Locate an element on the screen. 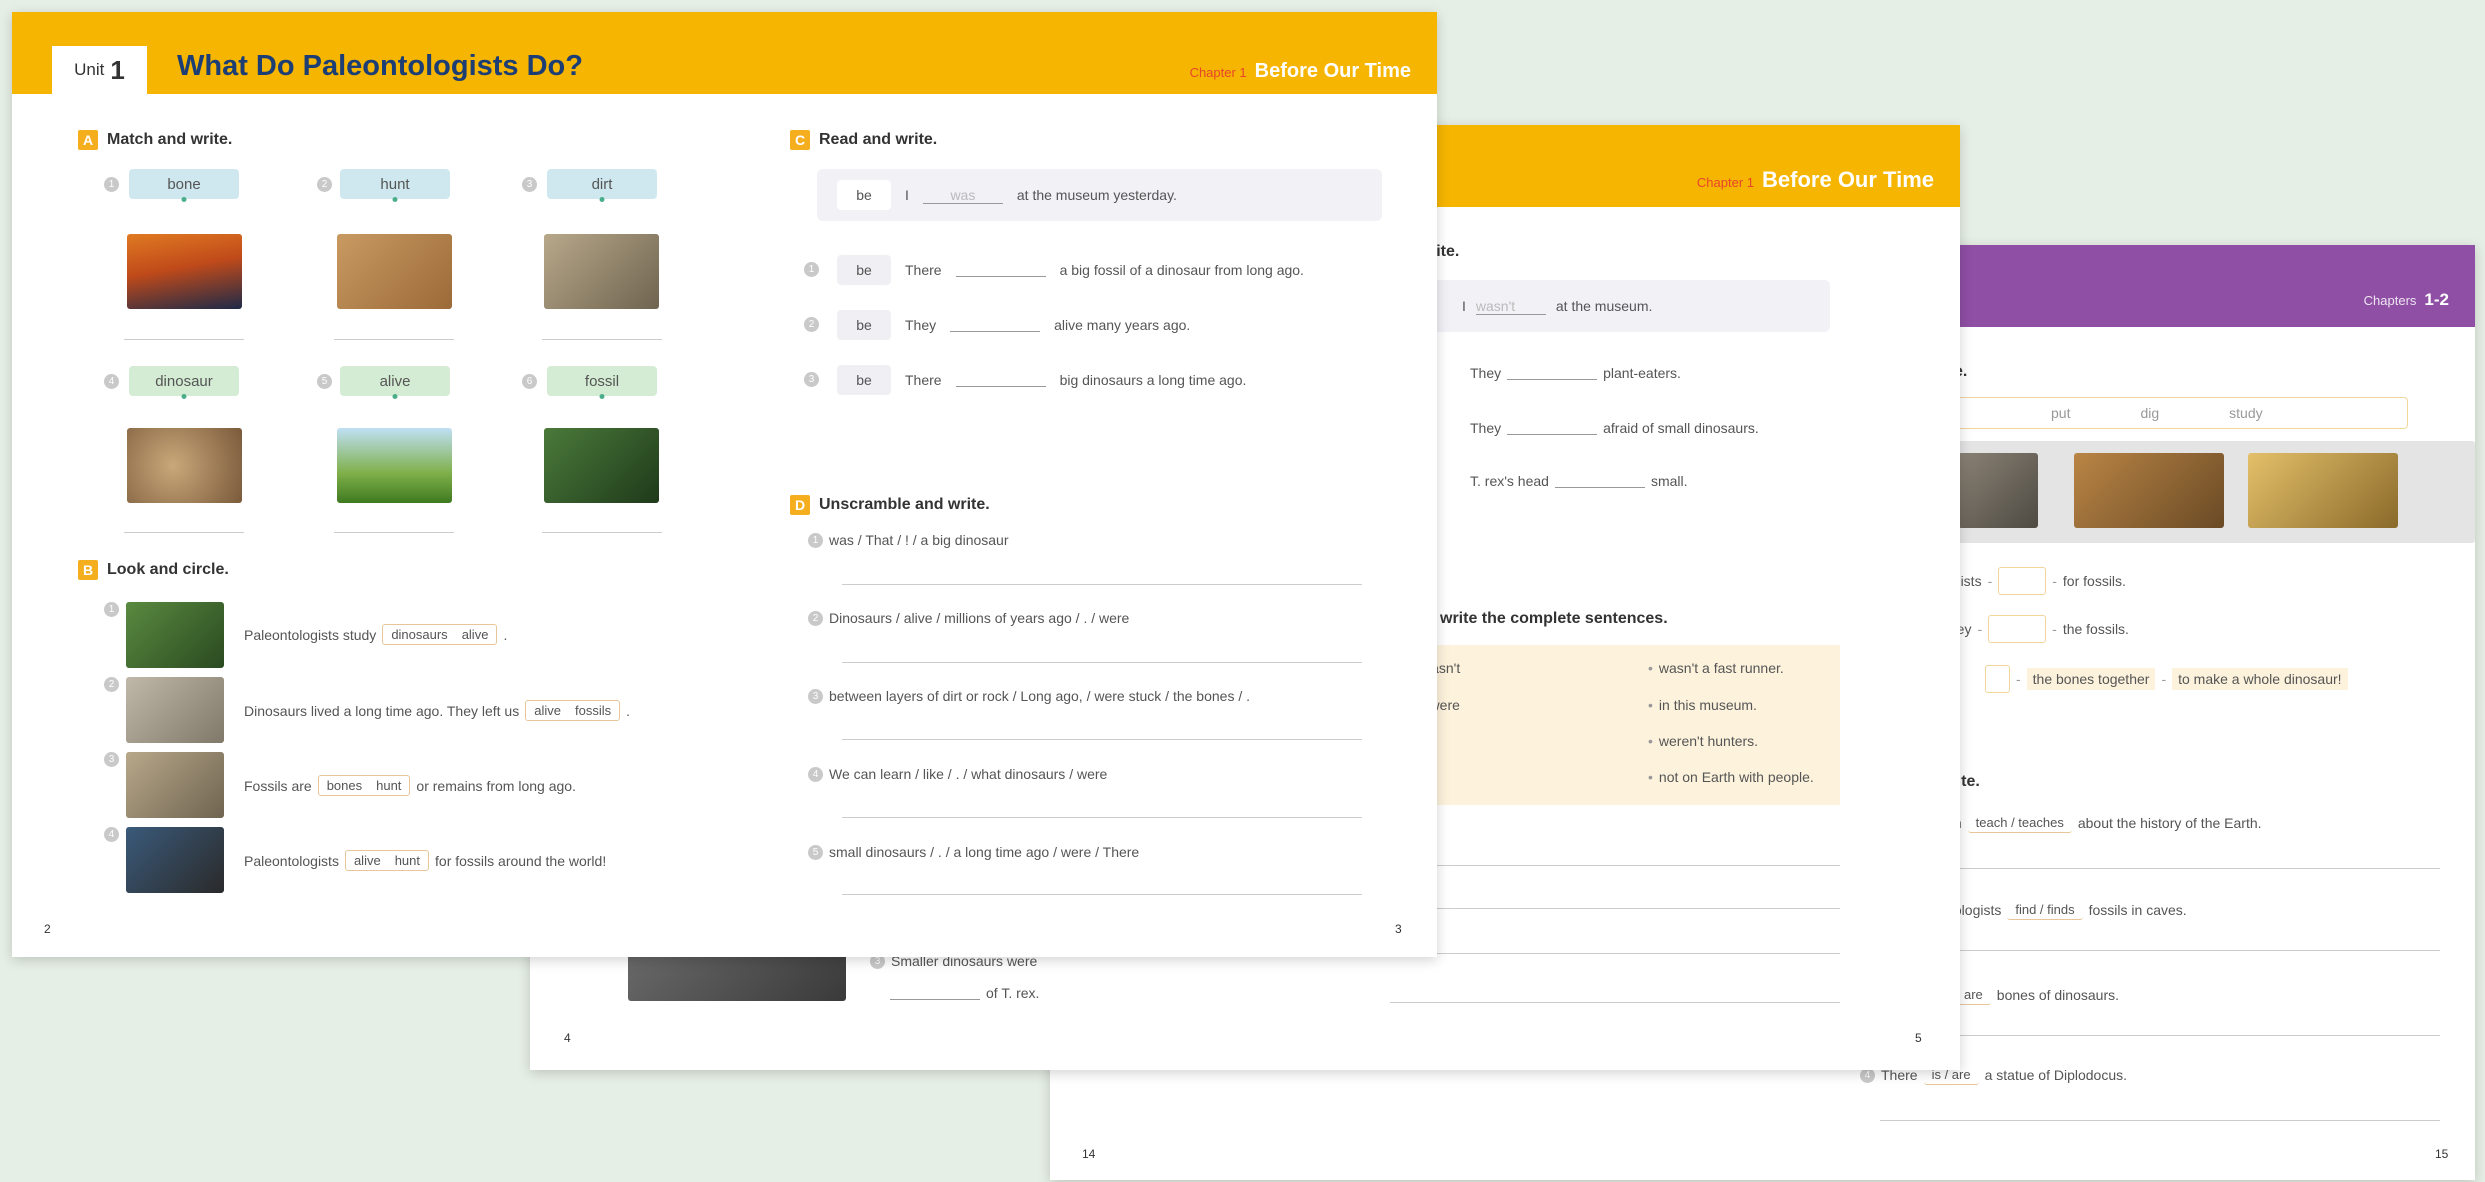 Image resolution: width=2485 pixels, height=1182 pixels. page-number: 4 is located at coordinates (567, 1038).